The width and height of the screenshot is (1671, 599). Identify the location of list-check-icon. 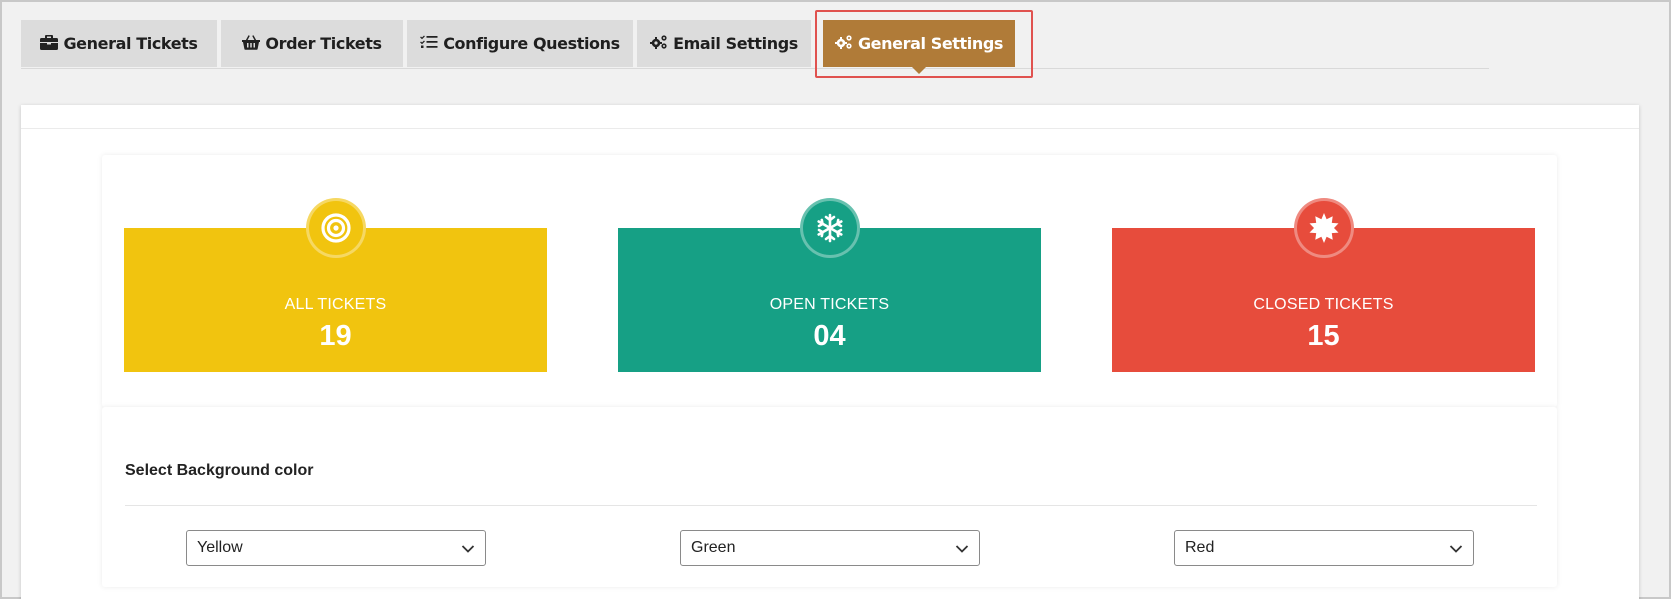
(429, 44).